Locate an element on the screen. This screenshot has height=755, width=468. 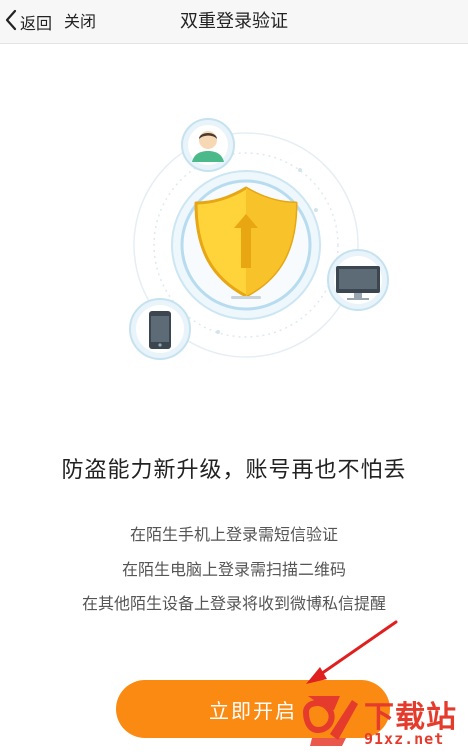
watermark-url: 91xz.net is located at coordinates (404, 739).